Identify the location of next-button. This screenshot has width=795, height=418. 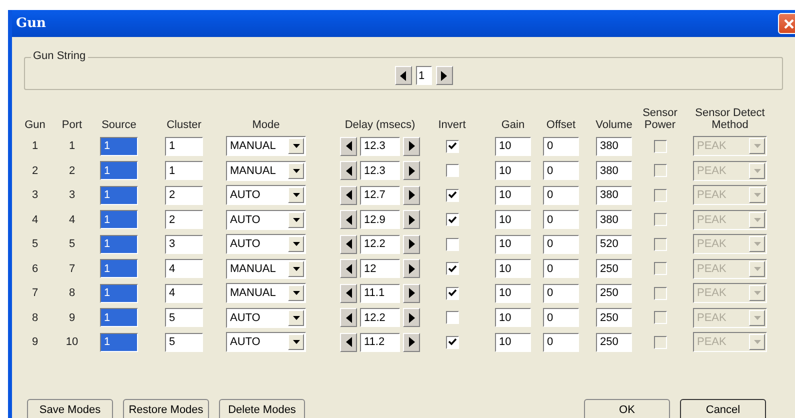
(444, 75).